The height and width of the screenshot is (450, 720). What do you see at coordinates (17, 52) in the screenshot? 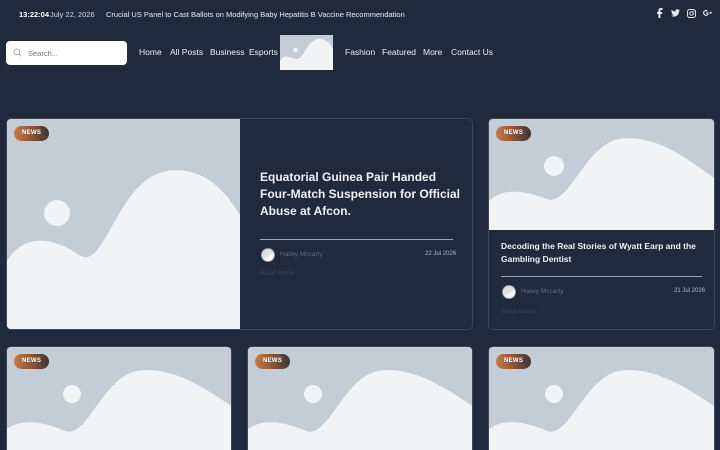
I see `search-icon` at bounding box center [17, 52].